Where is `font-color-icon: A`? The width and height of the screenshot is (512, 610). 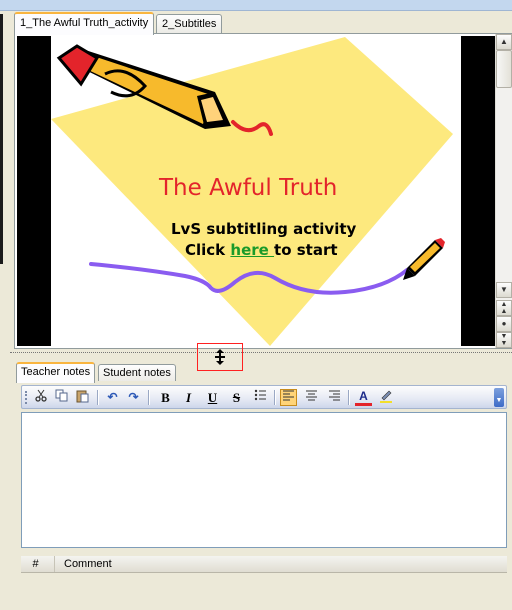 font-color-icon: A is located at coordinates (363, 397).